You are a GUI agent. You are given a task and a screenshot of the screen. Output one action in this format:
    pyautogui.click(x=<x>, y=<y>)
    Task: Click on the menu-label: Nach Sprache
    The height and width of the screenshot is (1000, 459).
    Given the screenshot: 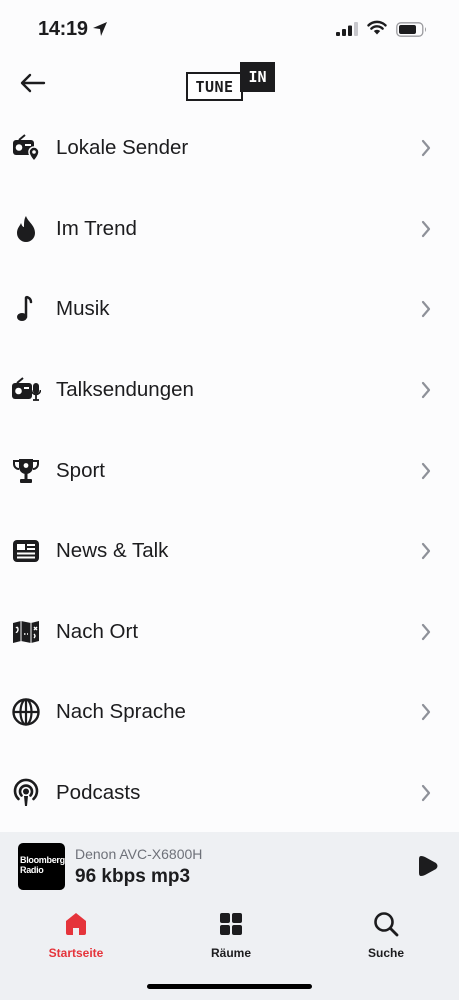 What is the action you would take?
    pyautogui.click(x=121, y=712)
    